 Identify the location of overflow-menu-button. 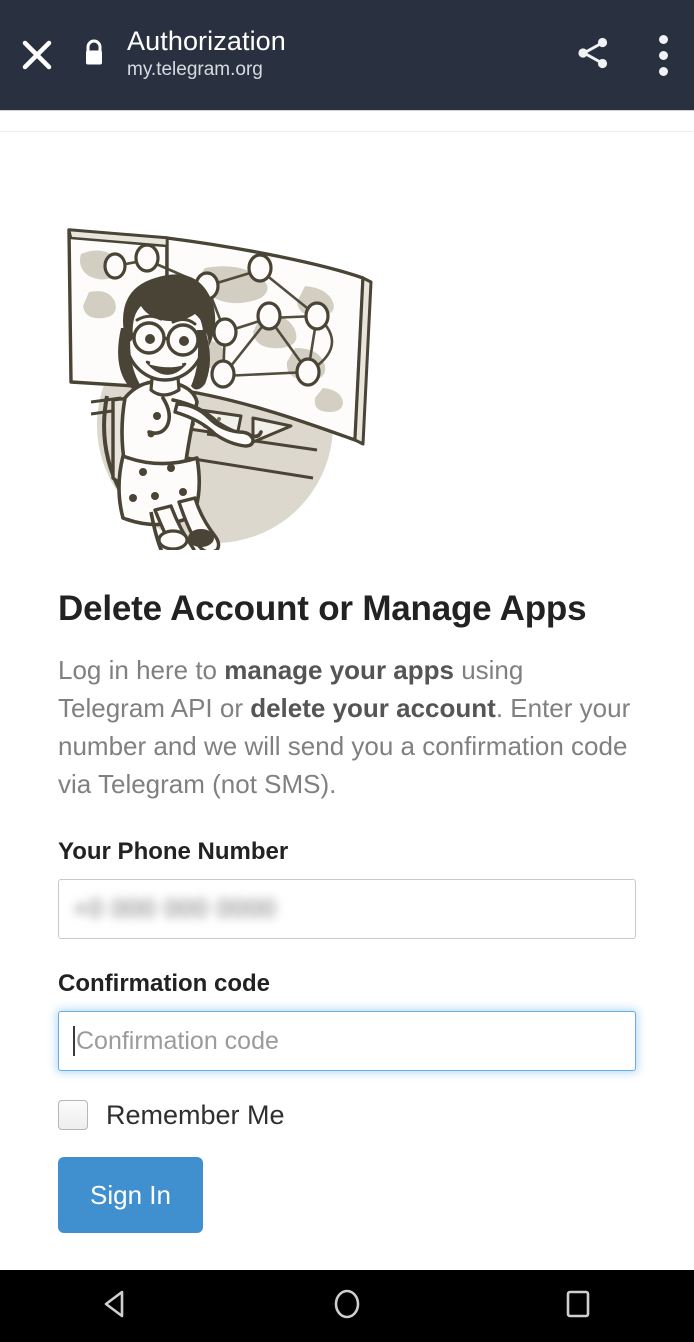
(663, 55).